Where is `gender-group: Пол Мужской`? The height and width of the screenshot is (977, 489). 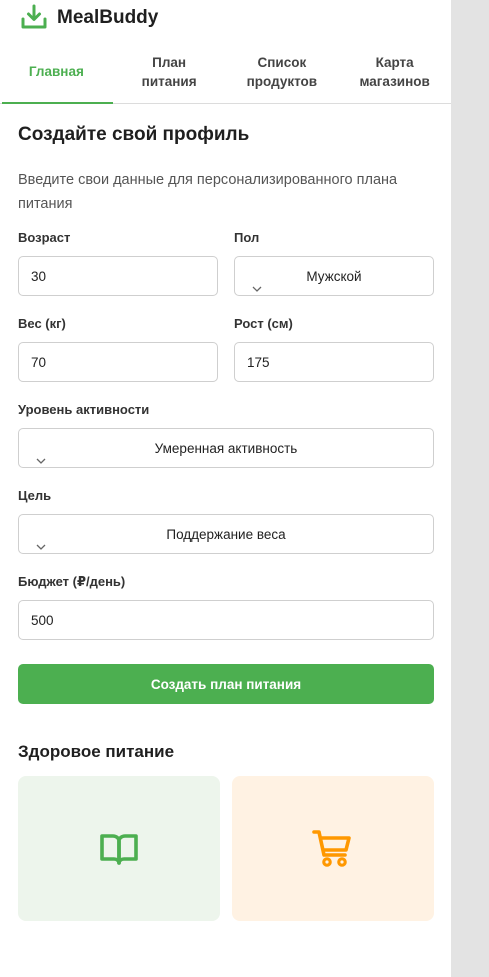 gender-group: Пол Мужской is located at coordinates (334, 263).